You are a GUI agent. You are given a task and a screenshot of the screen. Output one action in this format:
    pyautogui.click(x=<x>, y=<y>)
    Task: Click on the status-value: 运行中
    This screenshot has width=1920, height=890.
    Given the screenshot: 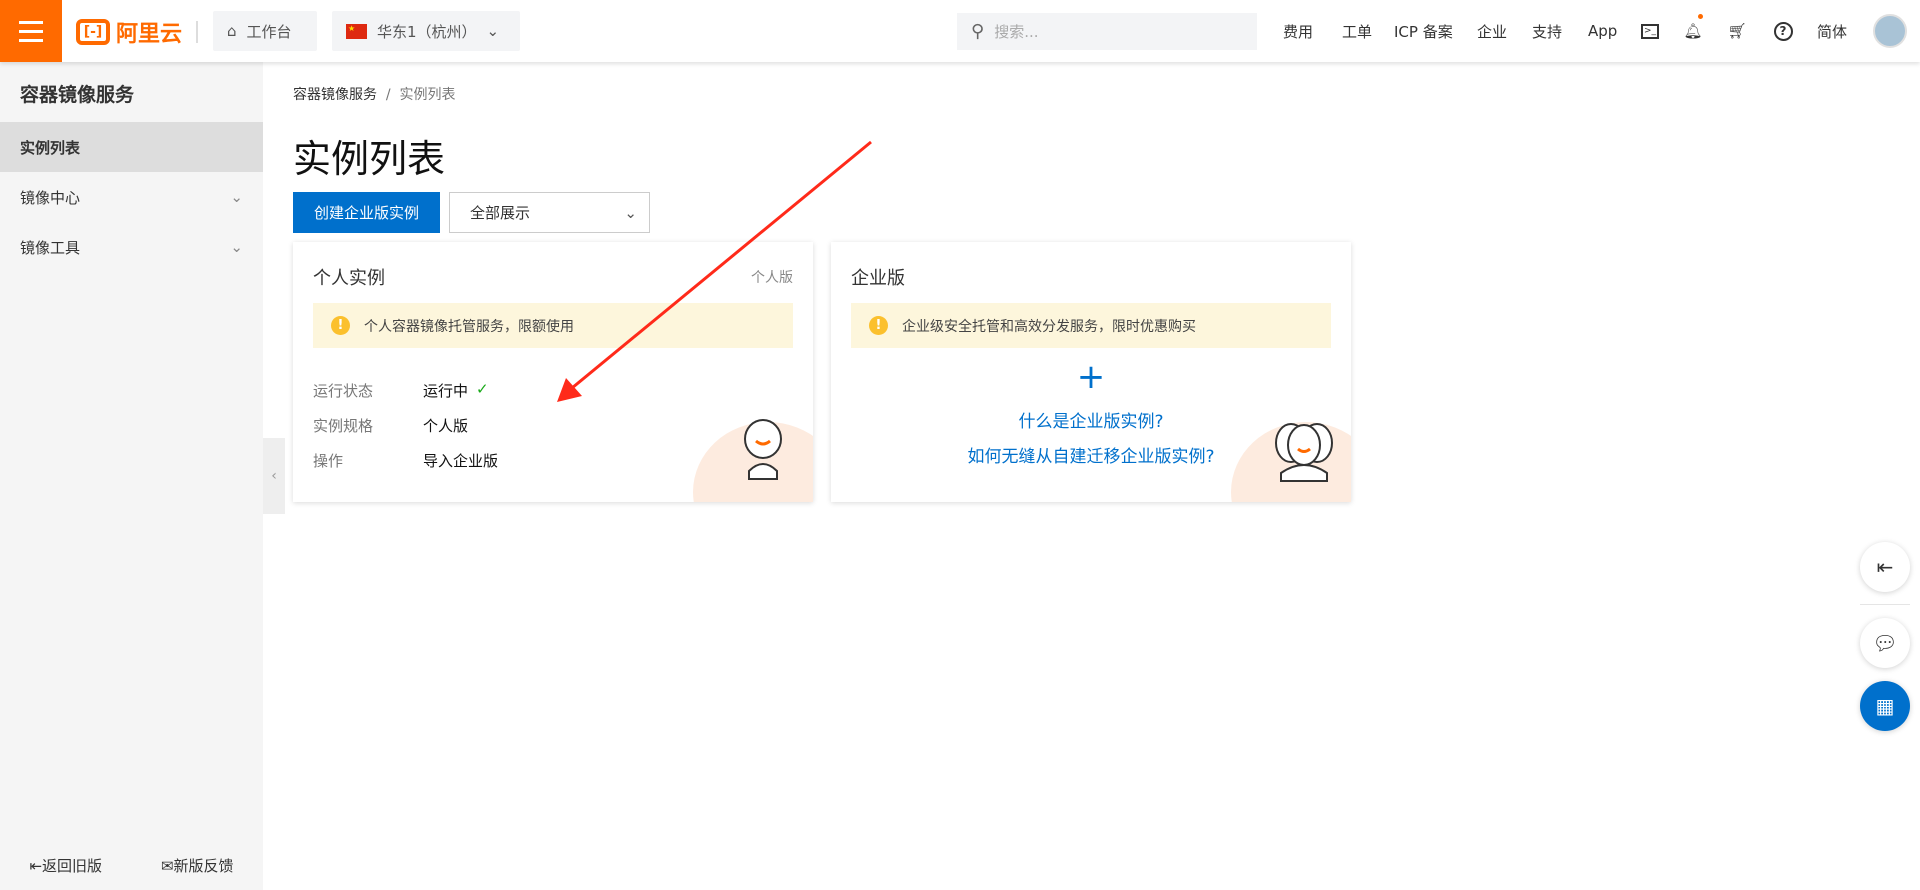 What is the action you would take?
    pyautogui.click(x=446, y=391)
    